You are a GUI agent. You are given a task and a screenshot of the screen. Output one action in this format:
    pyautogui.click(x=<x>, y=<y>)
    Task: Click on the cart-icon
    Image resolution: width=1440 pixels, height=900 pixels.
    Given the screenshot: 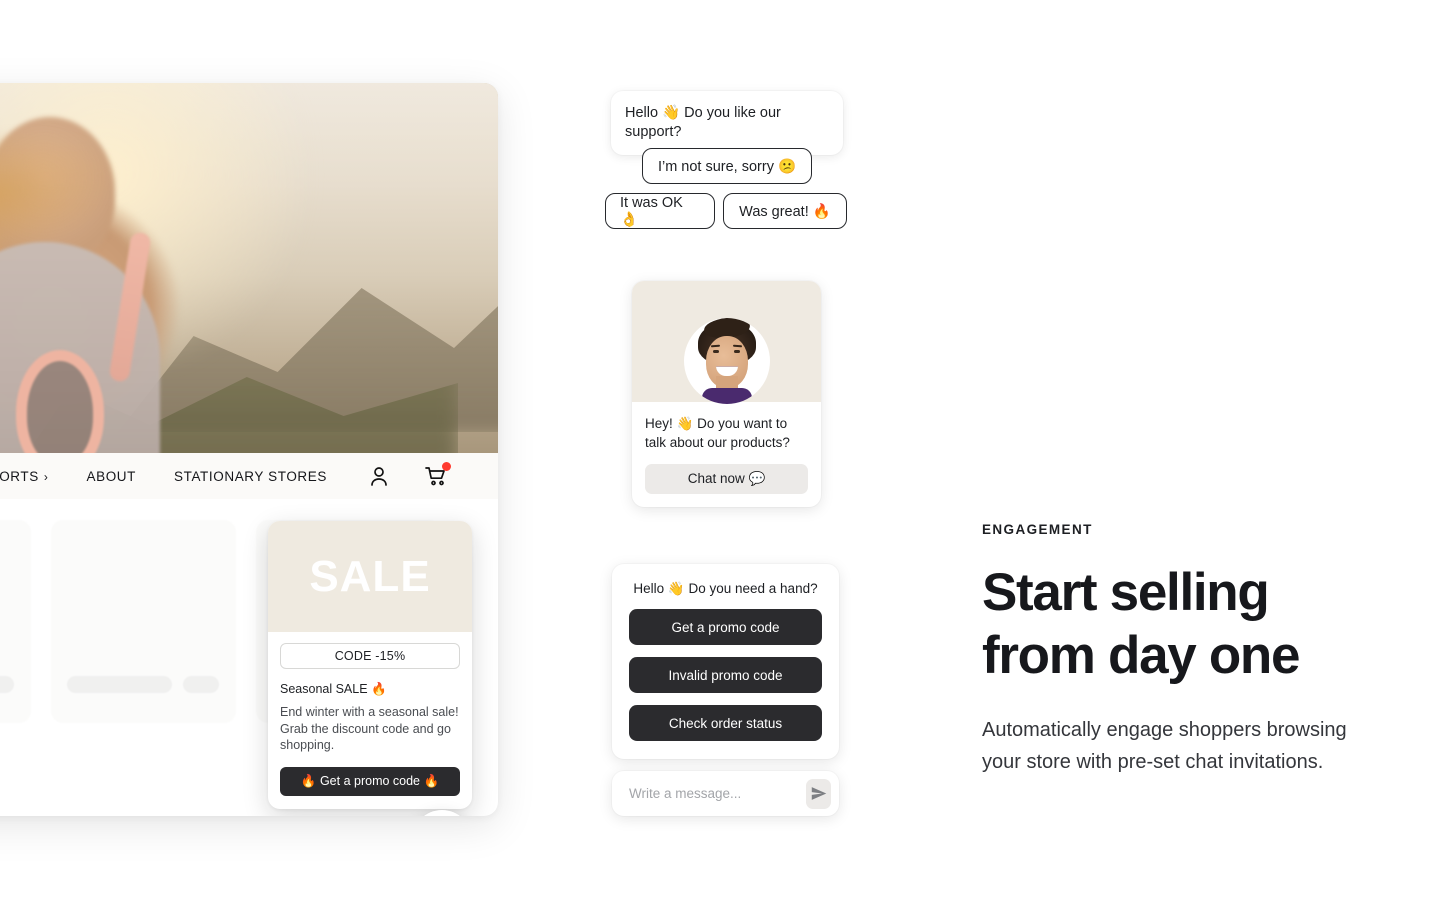 What is the action you would take?
    pyautogui.click(x=437, y=475)
    